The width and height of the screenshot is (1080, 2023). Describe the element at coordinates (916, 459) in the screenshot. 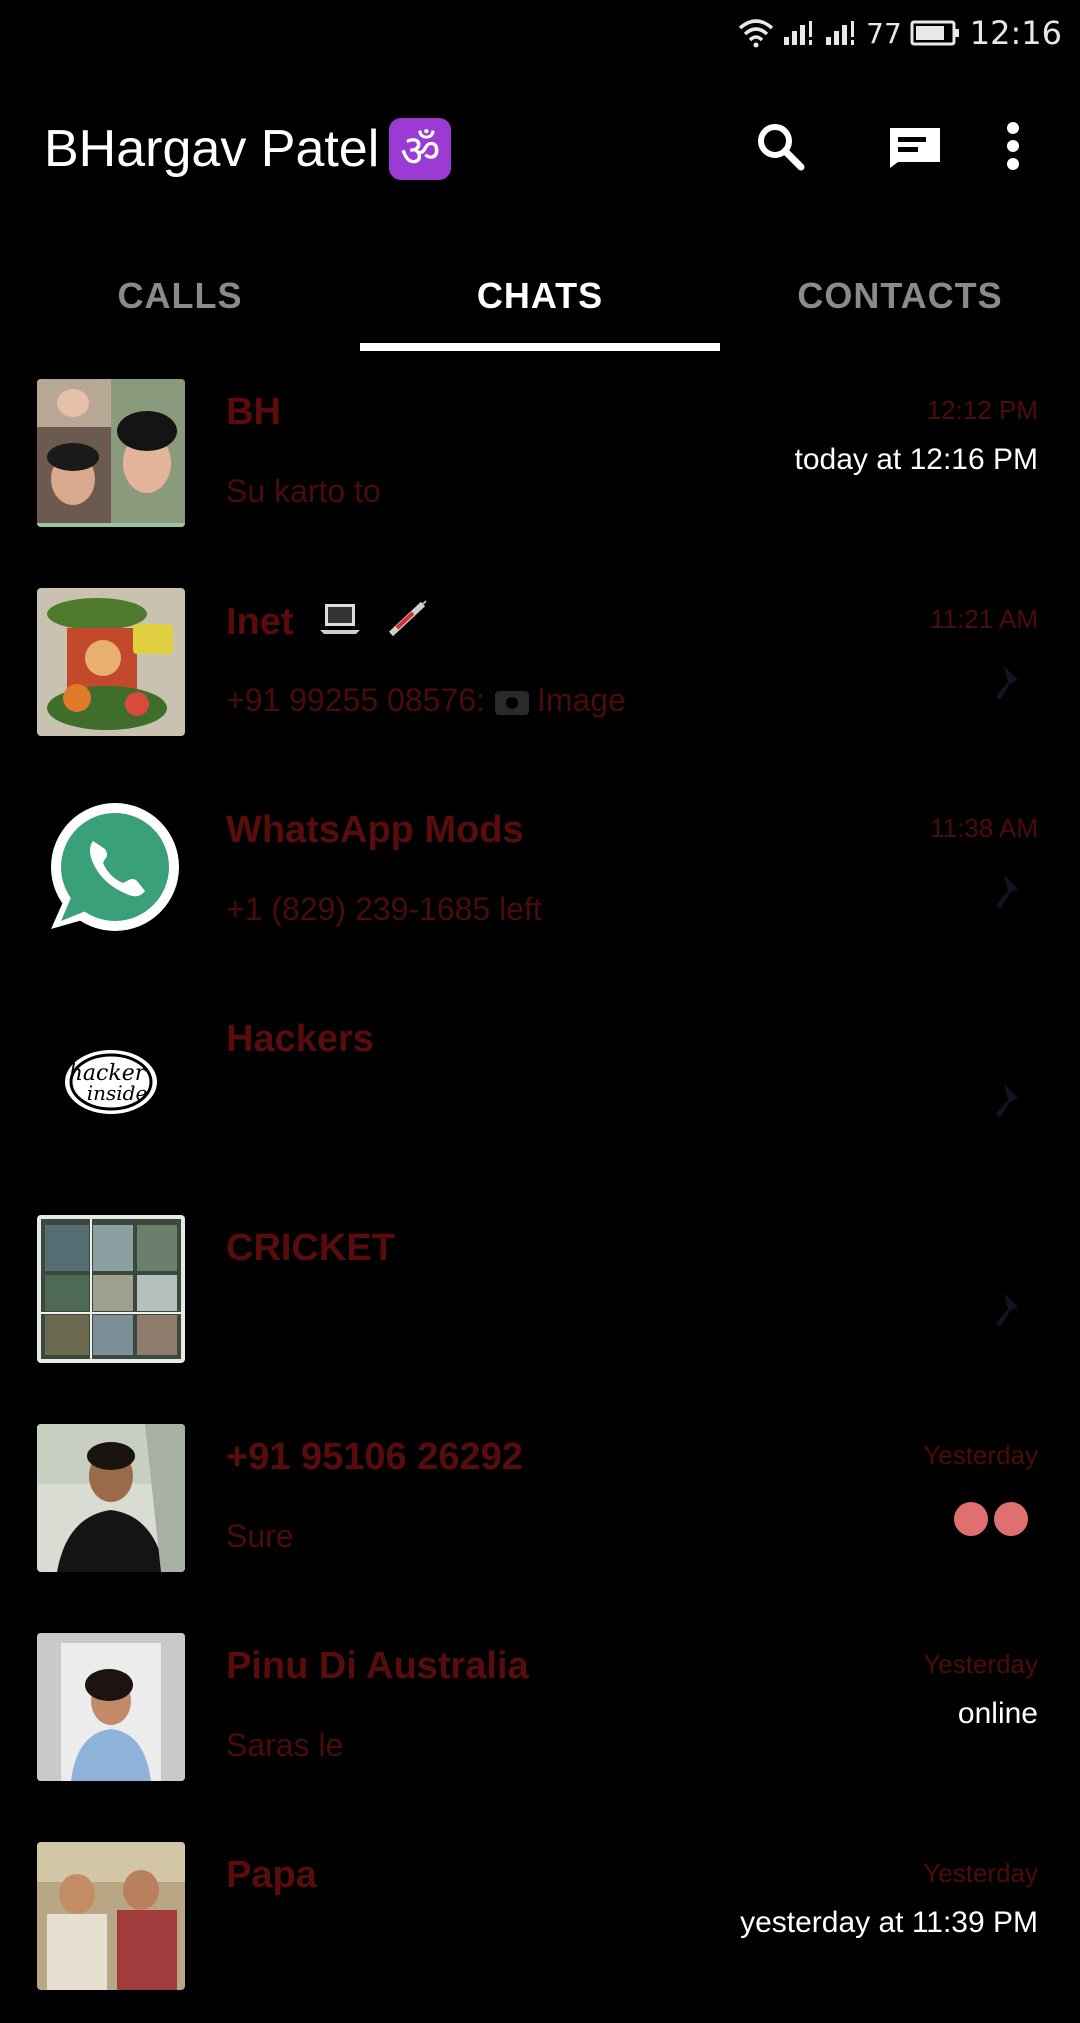

I see `last-seen-status: today at 12:16 PM` at that location.